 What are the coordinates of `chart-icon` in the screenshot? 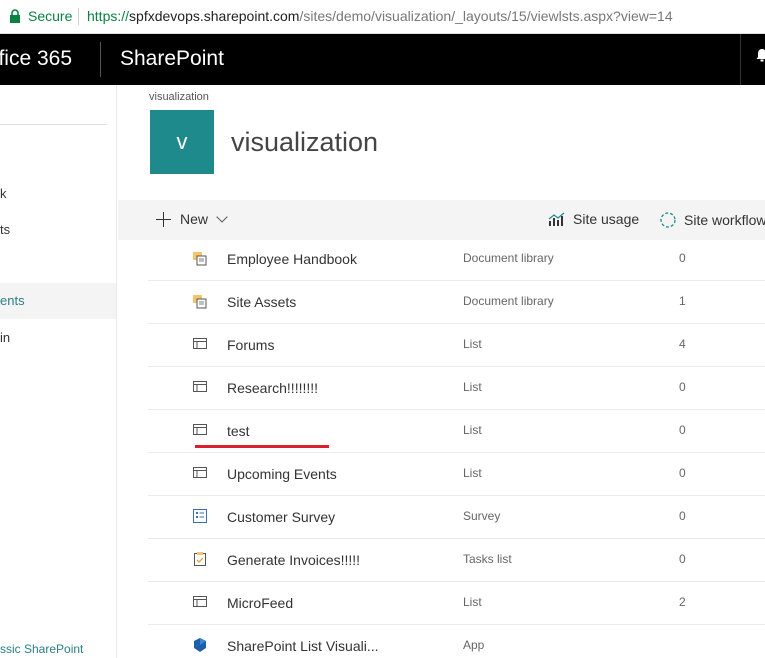 It's located at (556, 219).